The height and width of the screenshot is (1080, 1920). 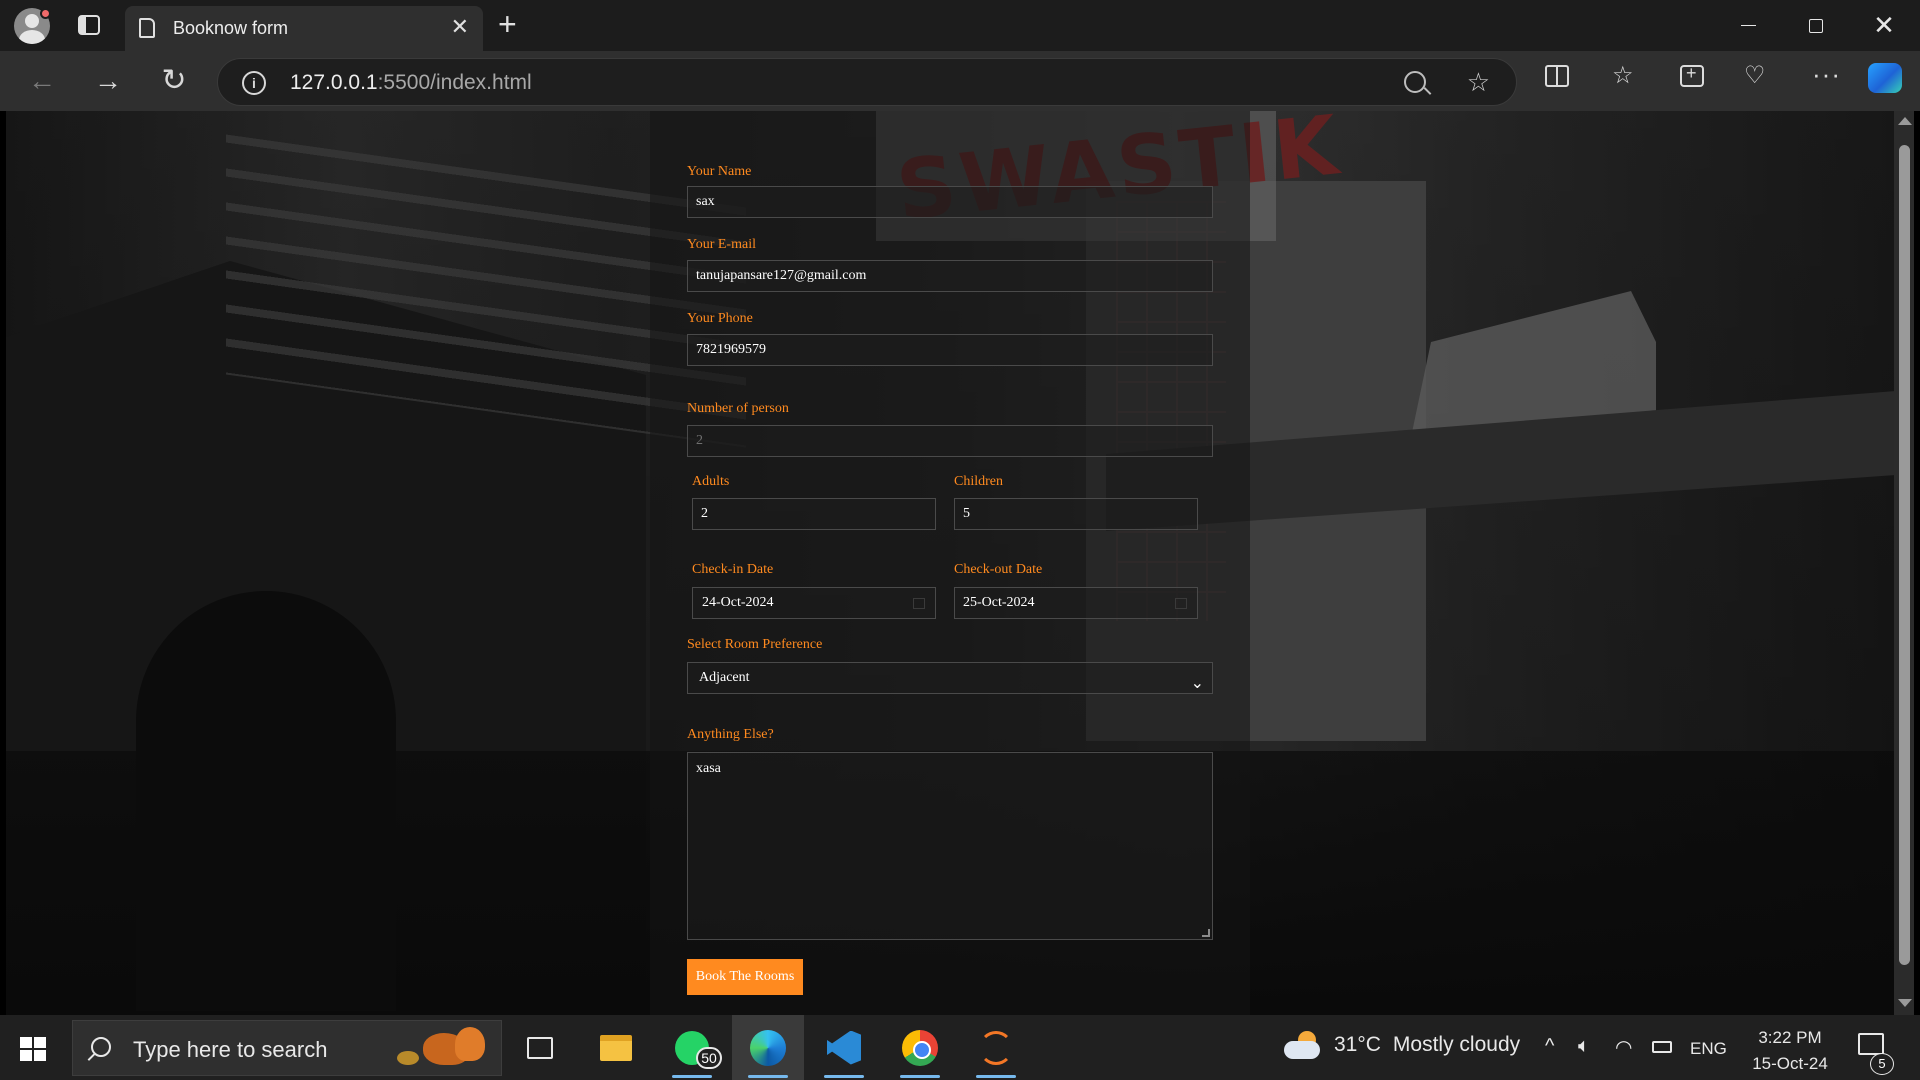 What do you see at coordinates (507, 24) in the screenshot?
I see `new-tab-button: +` at bounding box center [507, 24].